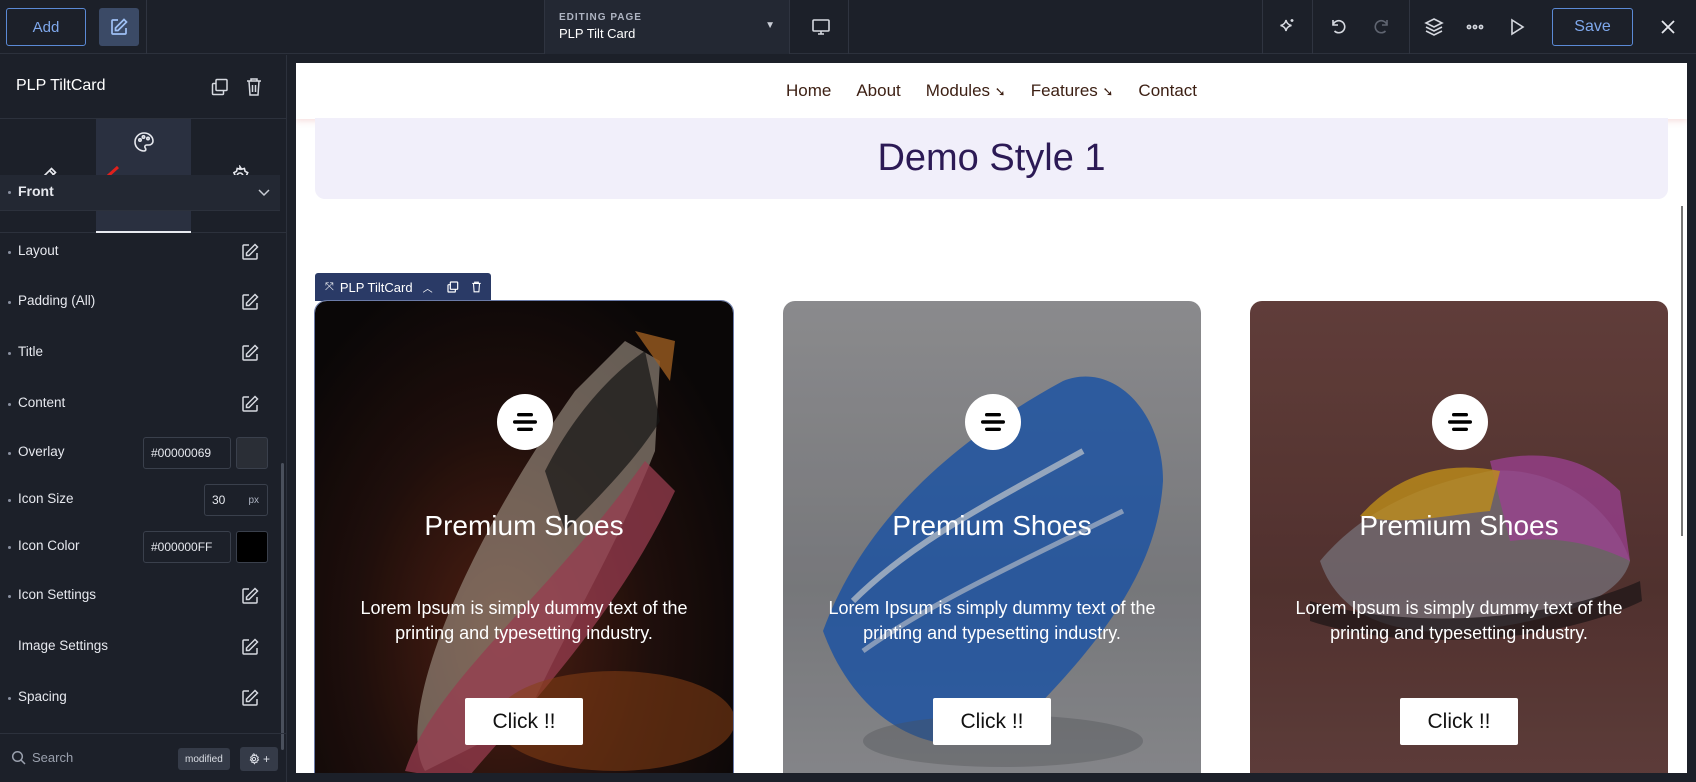  Describe the element at coordinates (143, 757) in the screenshot. I see `property-search: Search modified +` at that location.